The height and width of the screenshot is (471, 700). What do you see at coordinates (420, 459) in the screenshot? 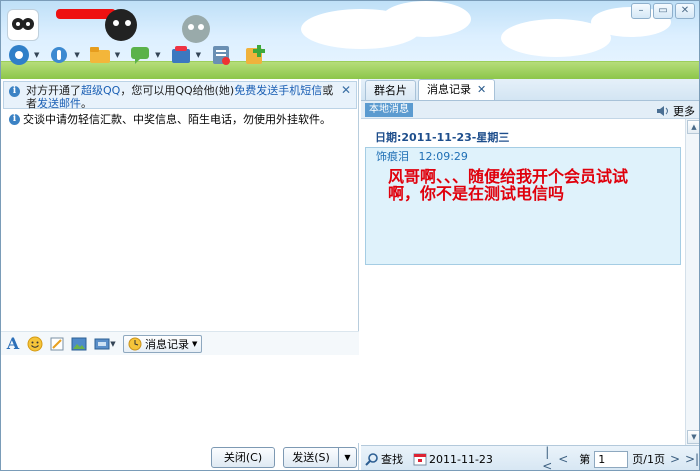
I see `calendar-icon` at bounding box center [420, 459].